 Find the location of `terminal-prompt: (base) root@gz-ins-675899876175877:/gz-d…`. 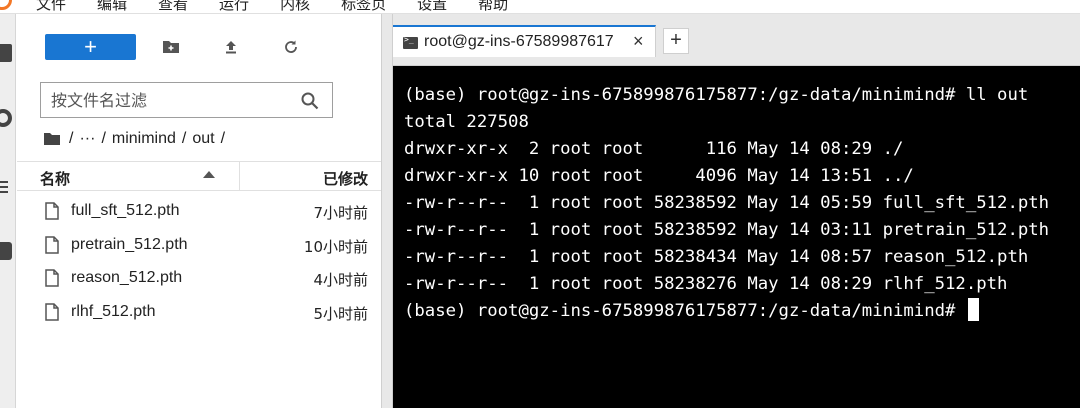

terminal-prompt: (base) root@gz-ins-675899876175877:/gz-d… is located at coordinates (685, 311).